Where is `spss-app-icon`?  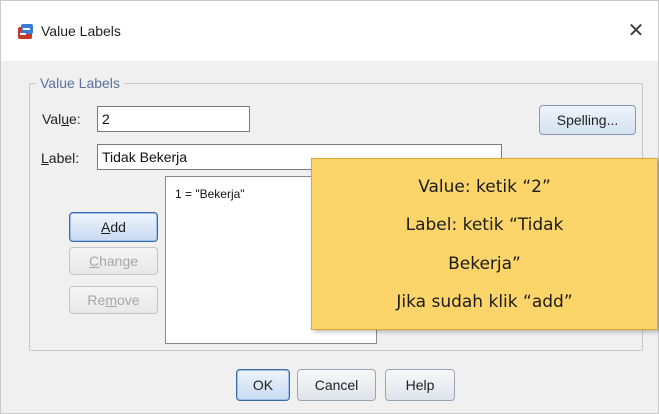 spss-app-icon is located at coordinates (26, 32).